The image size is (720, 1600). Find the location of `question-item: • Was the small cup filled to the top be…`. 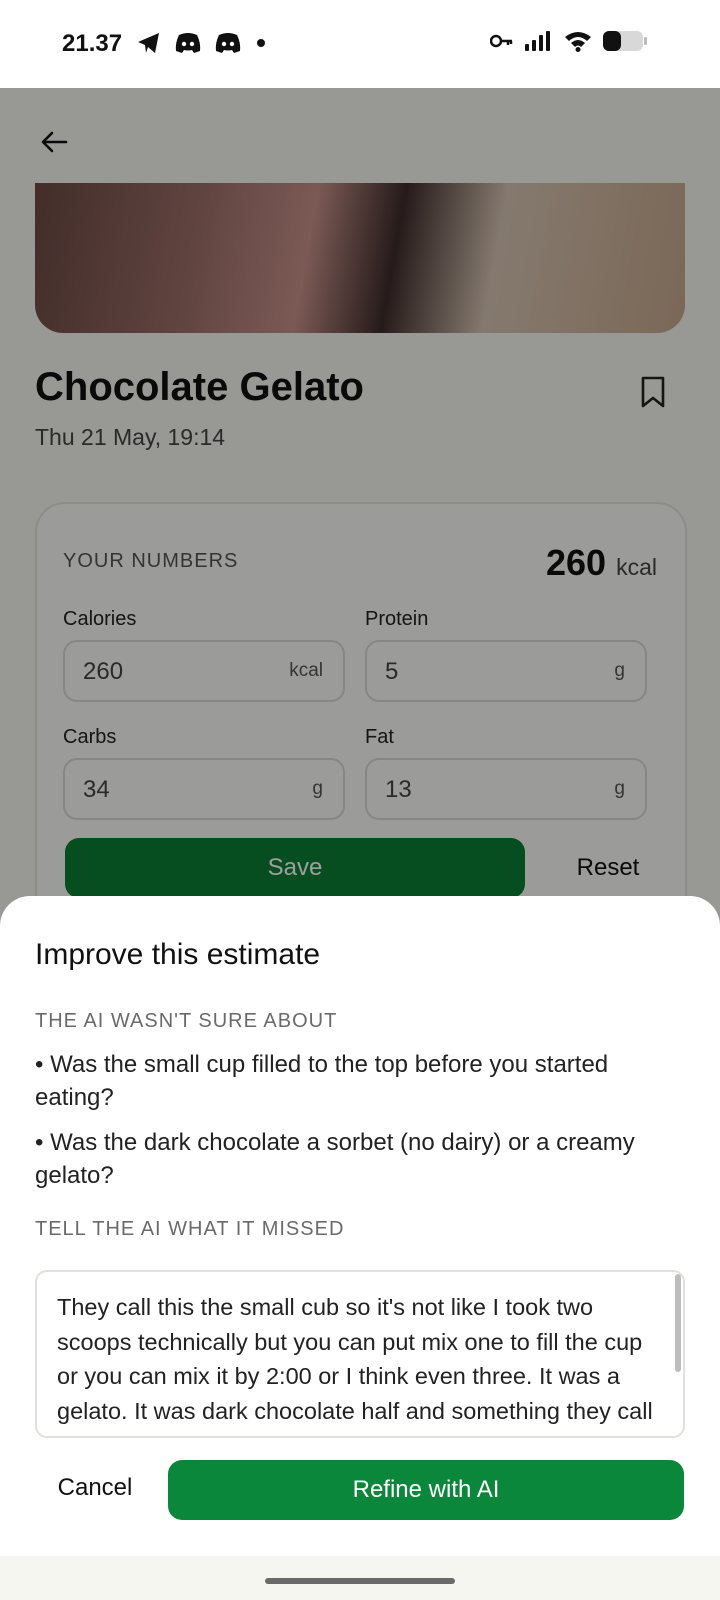

question-item: • Was the small cup filled to the top be… is located at coordinates (360, 1081).